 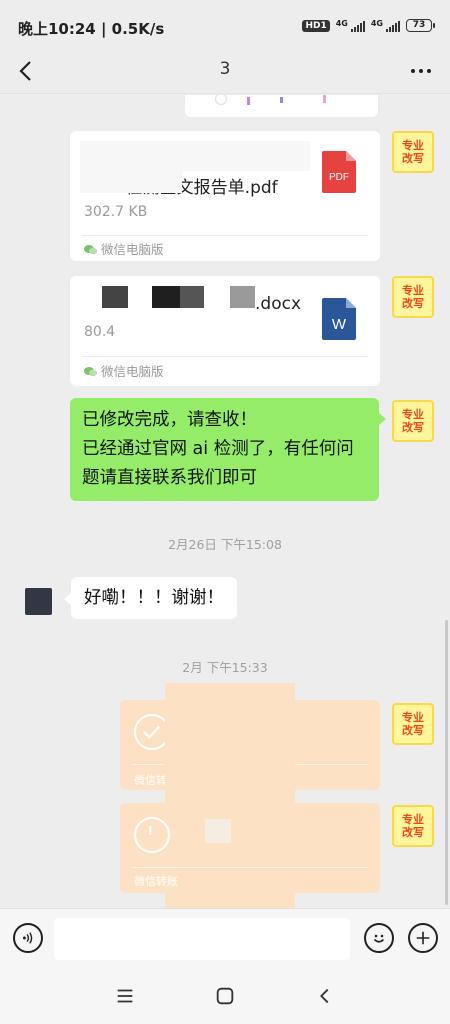 I want to click on scrollbar, so click(x=446, y=762).